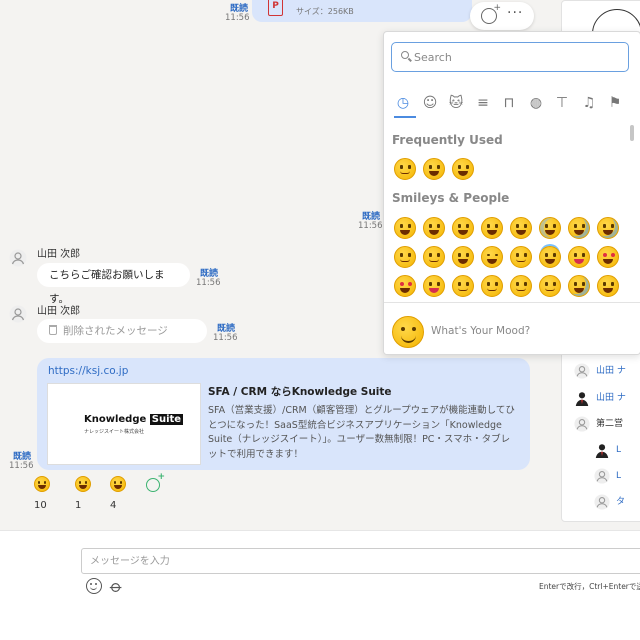  I want to click on smiling-tear-icon, so click(579, 286).